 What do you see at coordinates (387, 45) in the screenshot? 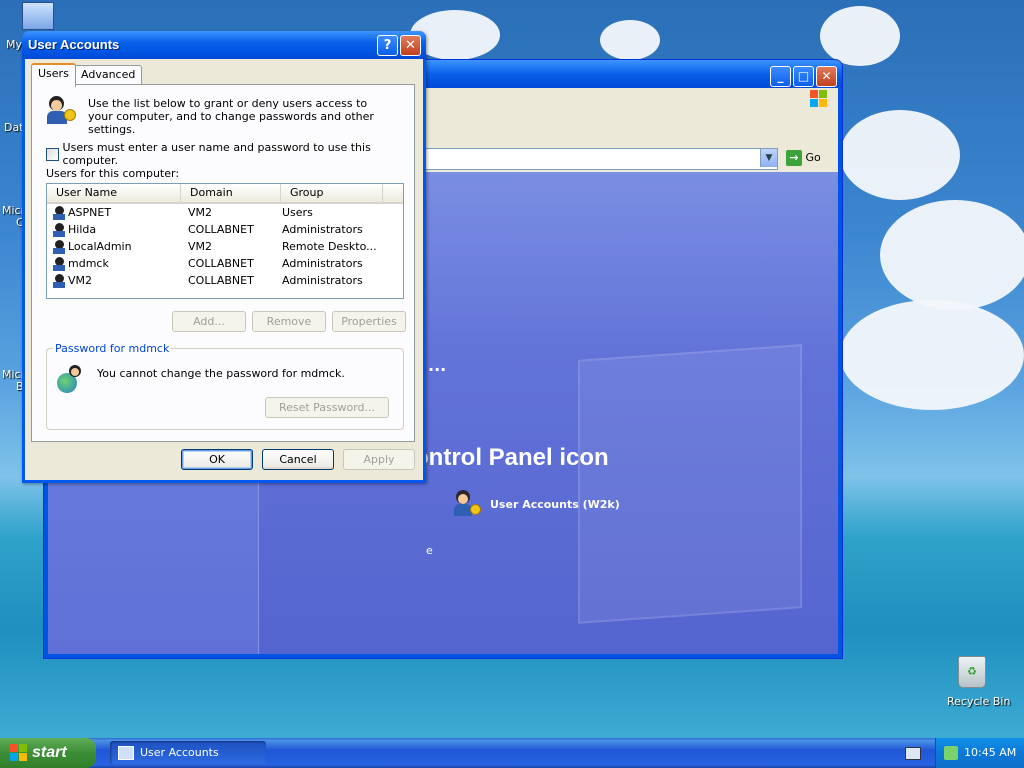
I see `help-button: ?` at bounding box center [387, 45].